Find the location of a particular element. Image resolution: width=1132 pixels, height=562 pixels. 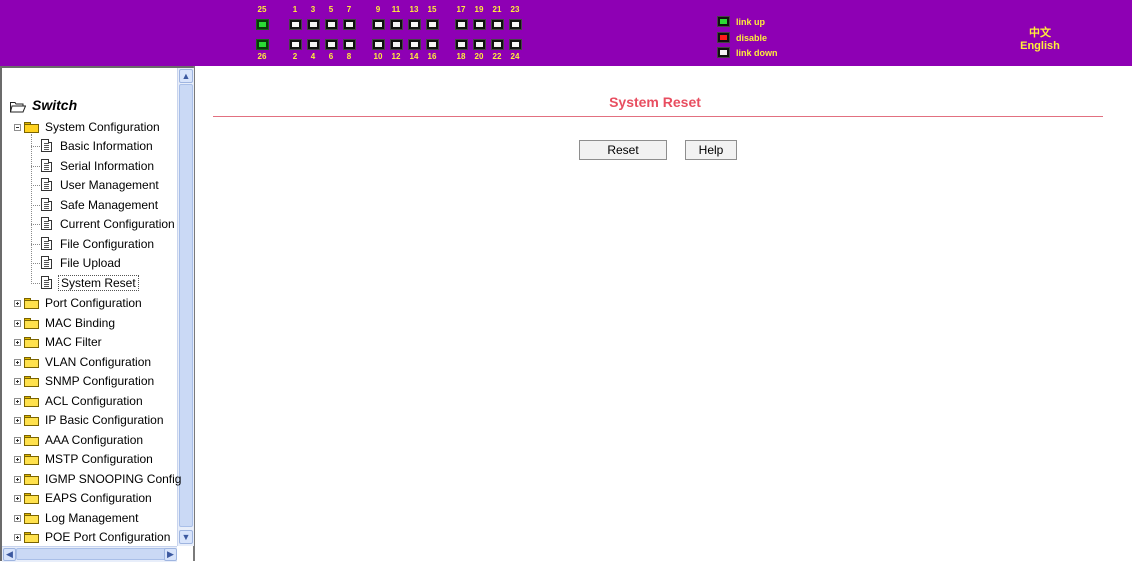

scrollbar-thumb is located at coordinates (186, 305).